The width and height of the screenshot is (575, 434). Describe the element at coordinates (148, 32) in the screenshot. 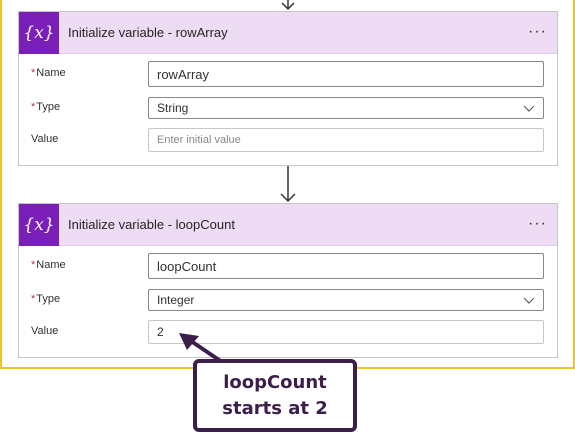

I see `card-title: Initialize variable - rowArray` at that location.